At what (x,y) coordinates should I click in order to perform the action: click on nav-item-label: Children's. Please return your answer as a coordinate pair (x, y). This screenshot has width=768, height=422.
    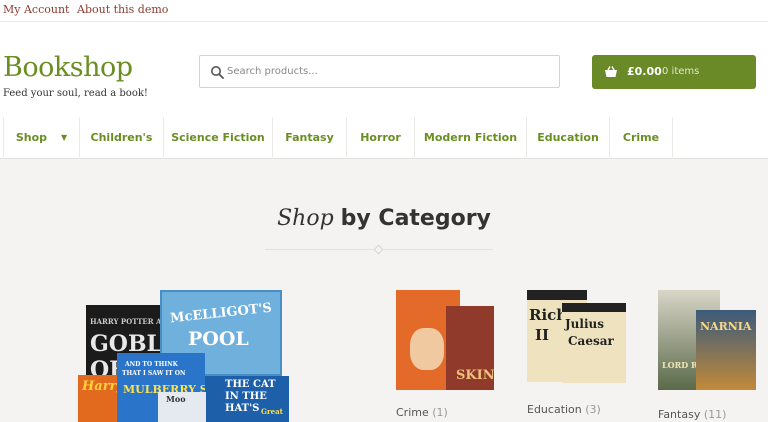
    Looking at the image, I should click on (121, 137).